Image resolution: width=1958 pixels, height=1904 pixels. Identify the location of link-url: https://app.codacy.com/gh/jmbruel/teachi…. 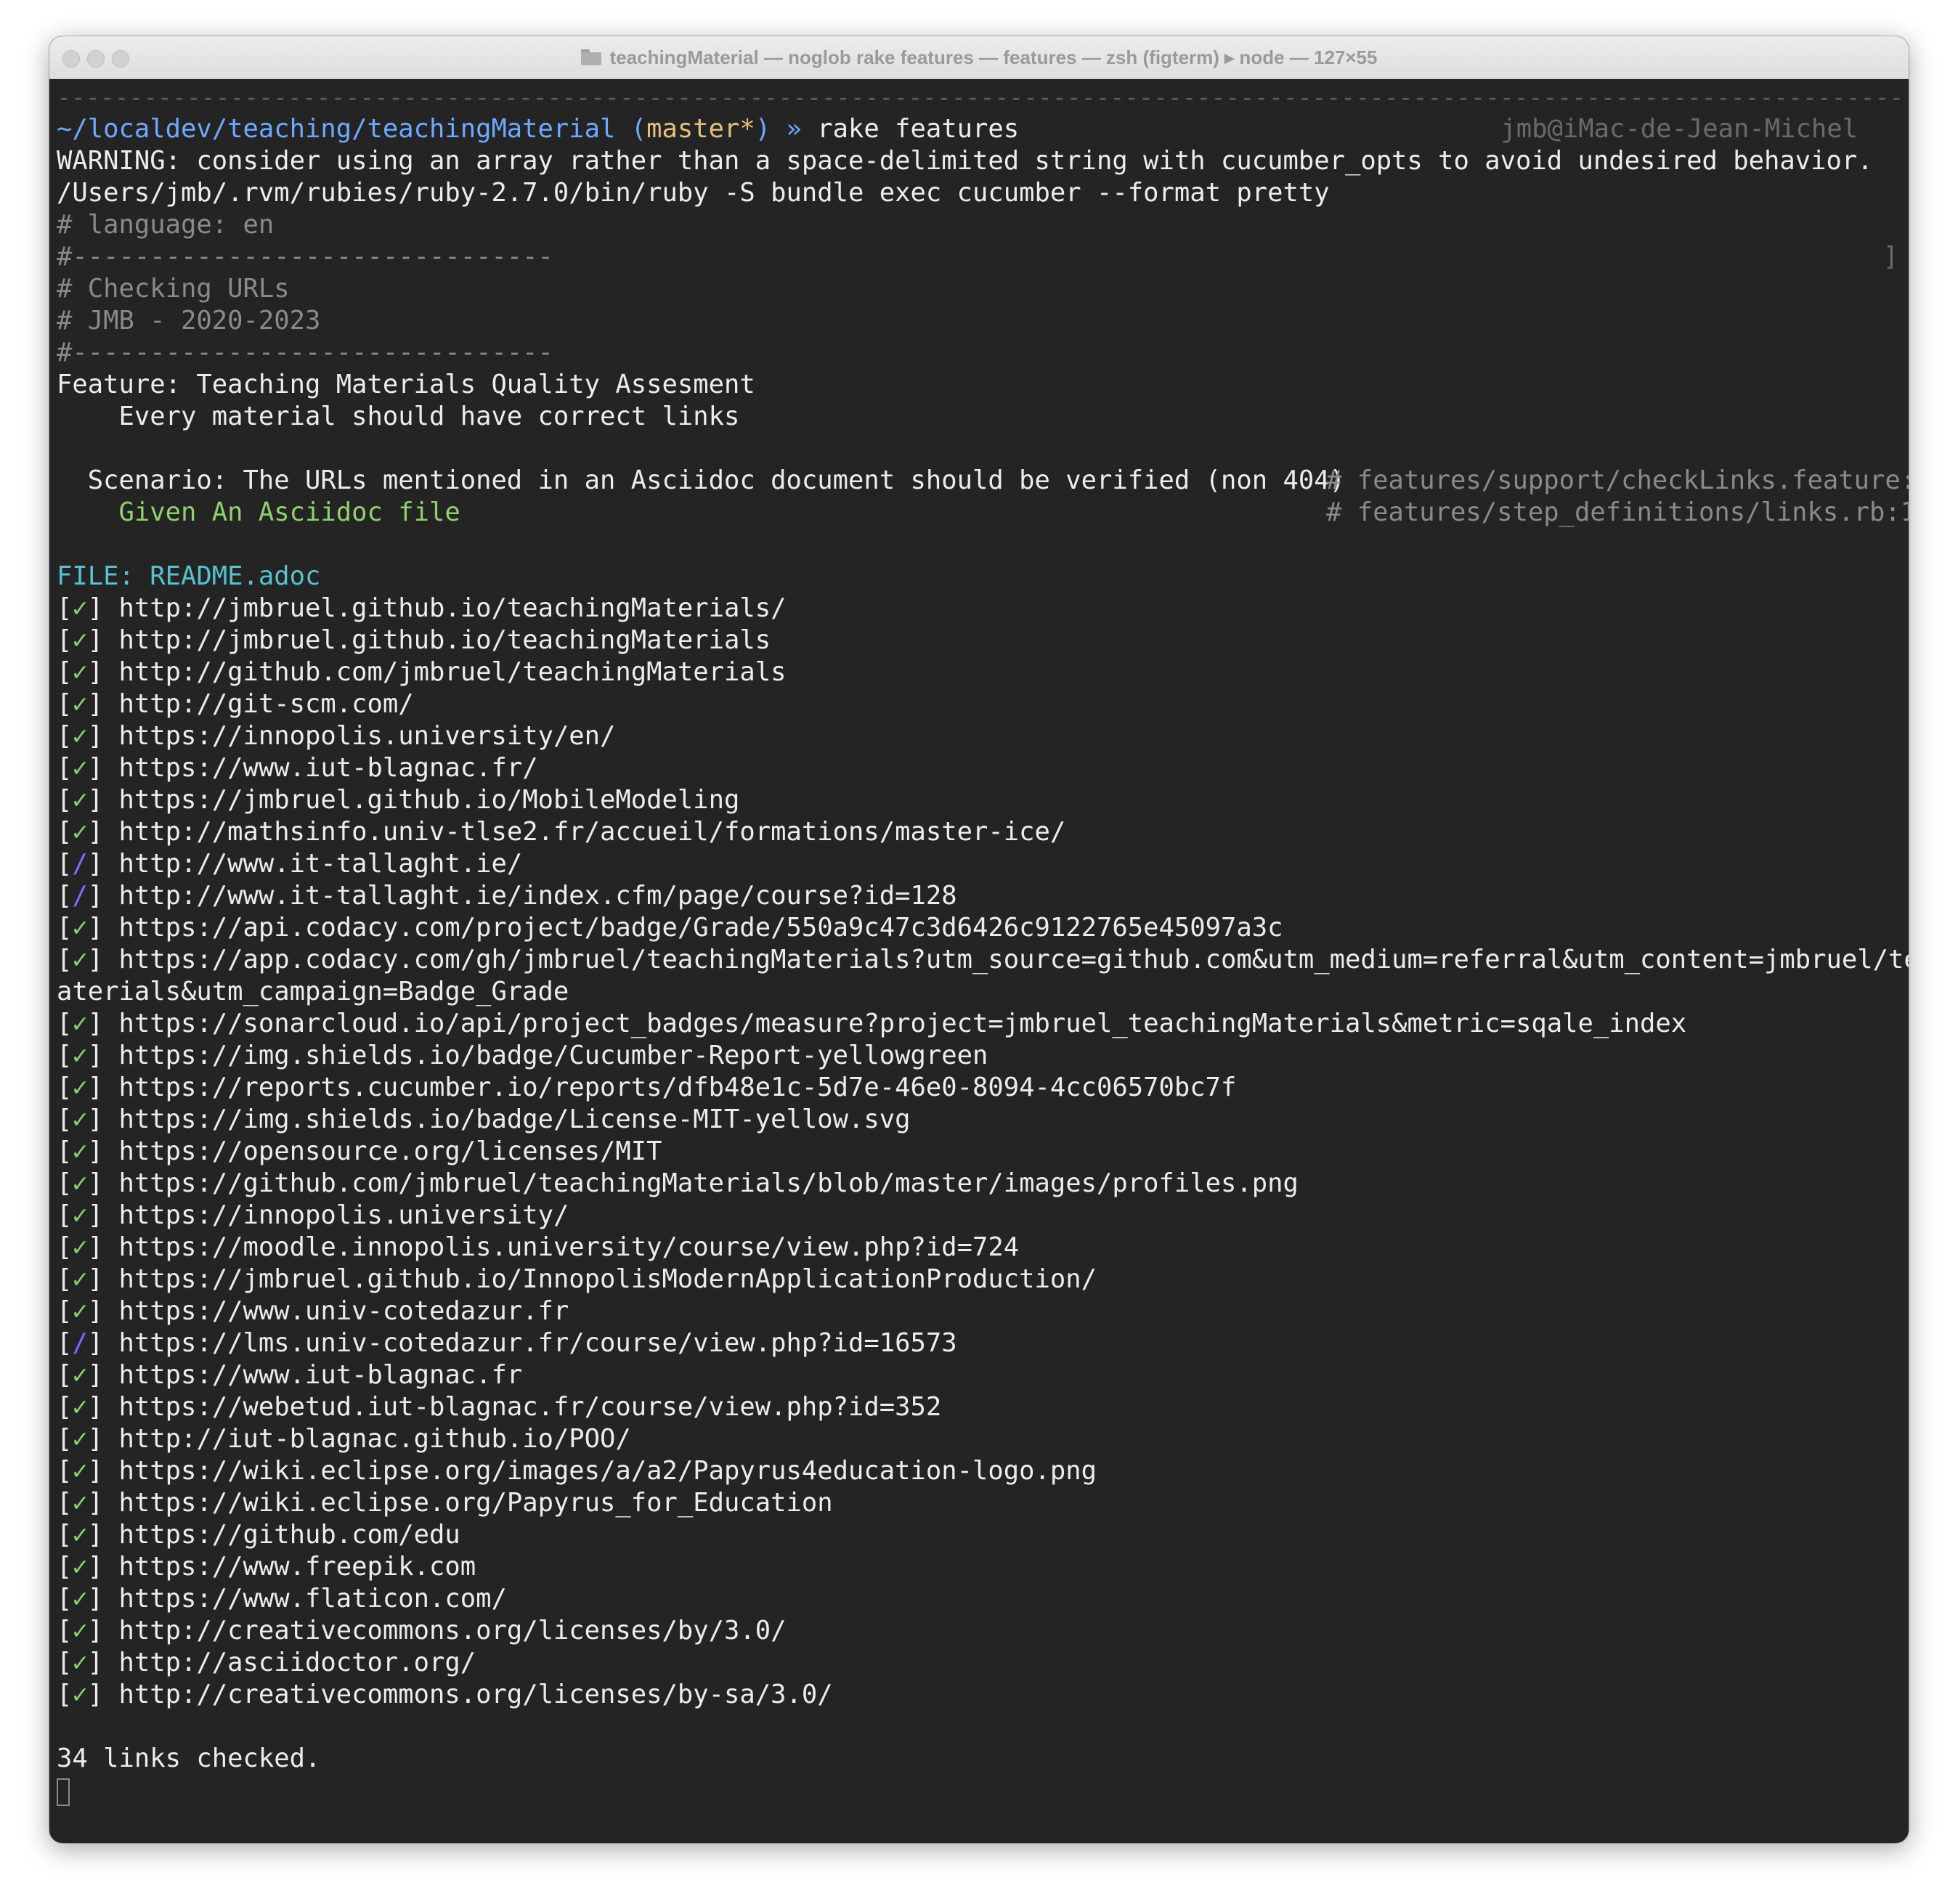
(1014, 960).